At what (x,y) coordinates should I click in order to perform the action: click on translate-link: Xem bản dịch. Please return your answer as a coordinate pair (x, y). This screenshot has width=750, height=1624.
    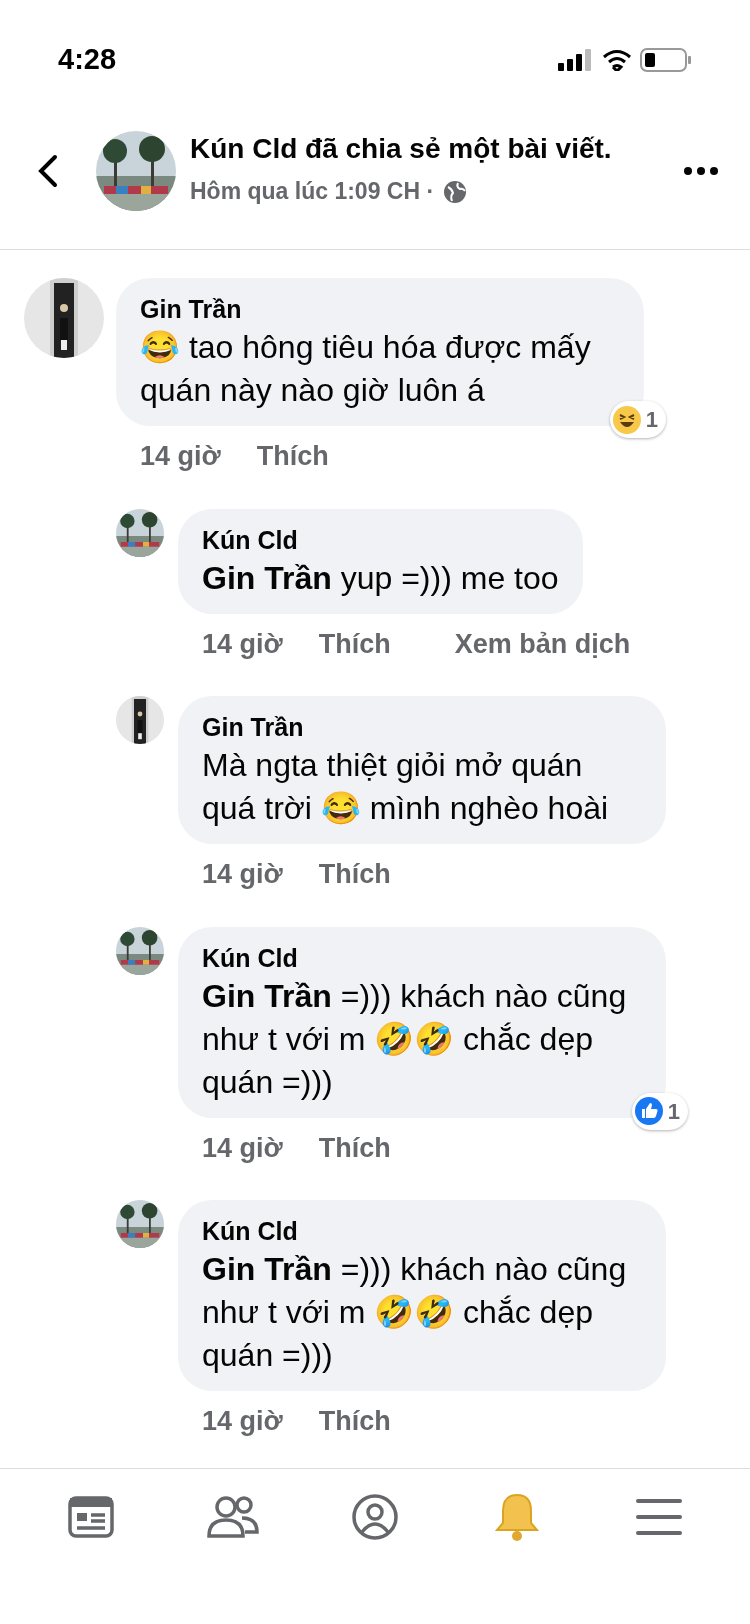
    Looking at the image, I should click on (542, 643).